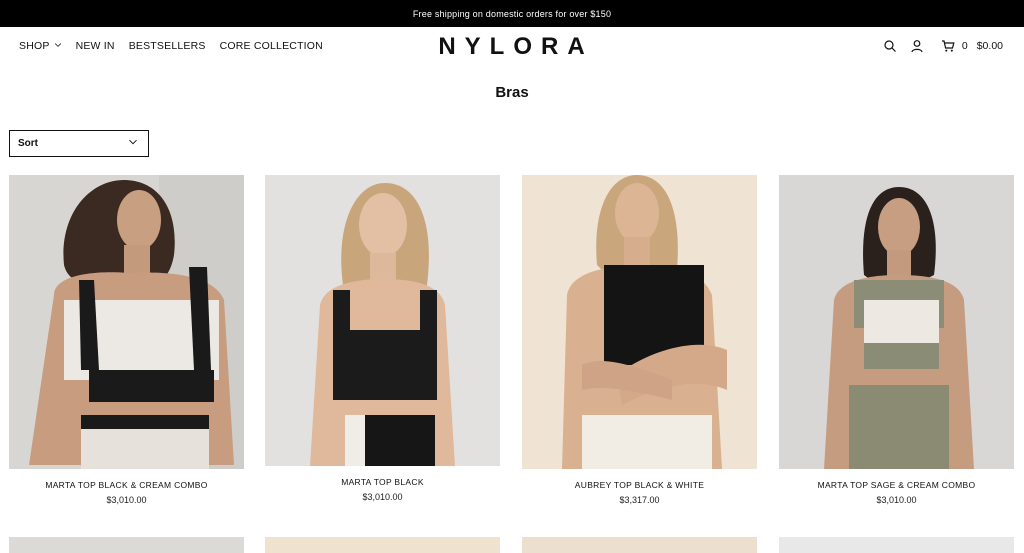  What do you see at coordinates (896, 485) in the screenshot?
I see `product-name: MARTA TOP SAGE & CREAM COMBO` at bounding box center [896, 485].